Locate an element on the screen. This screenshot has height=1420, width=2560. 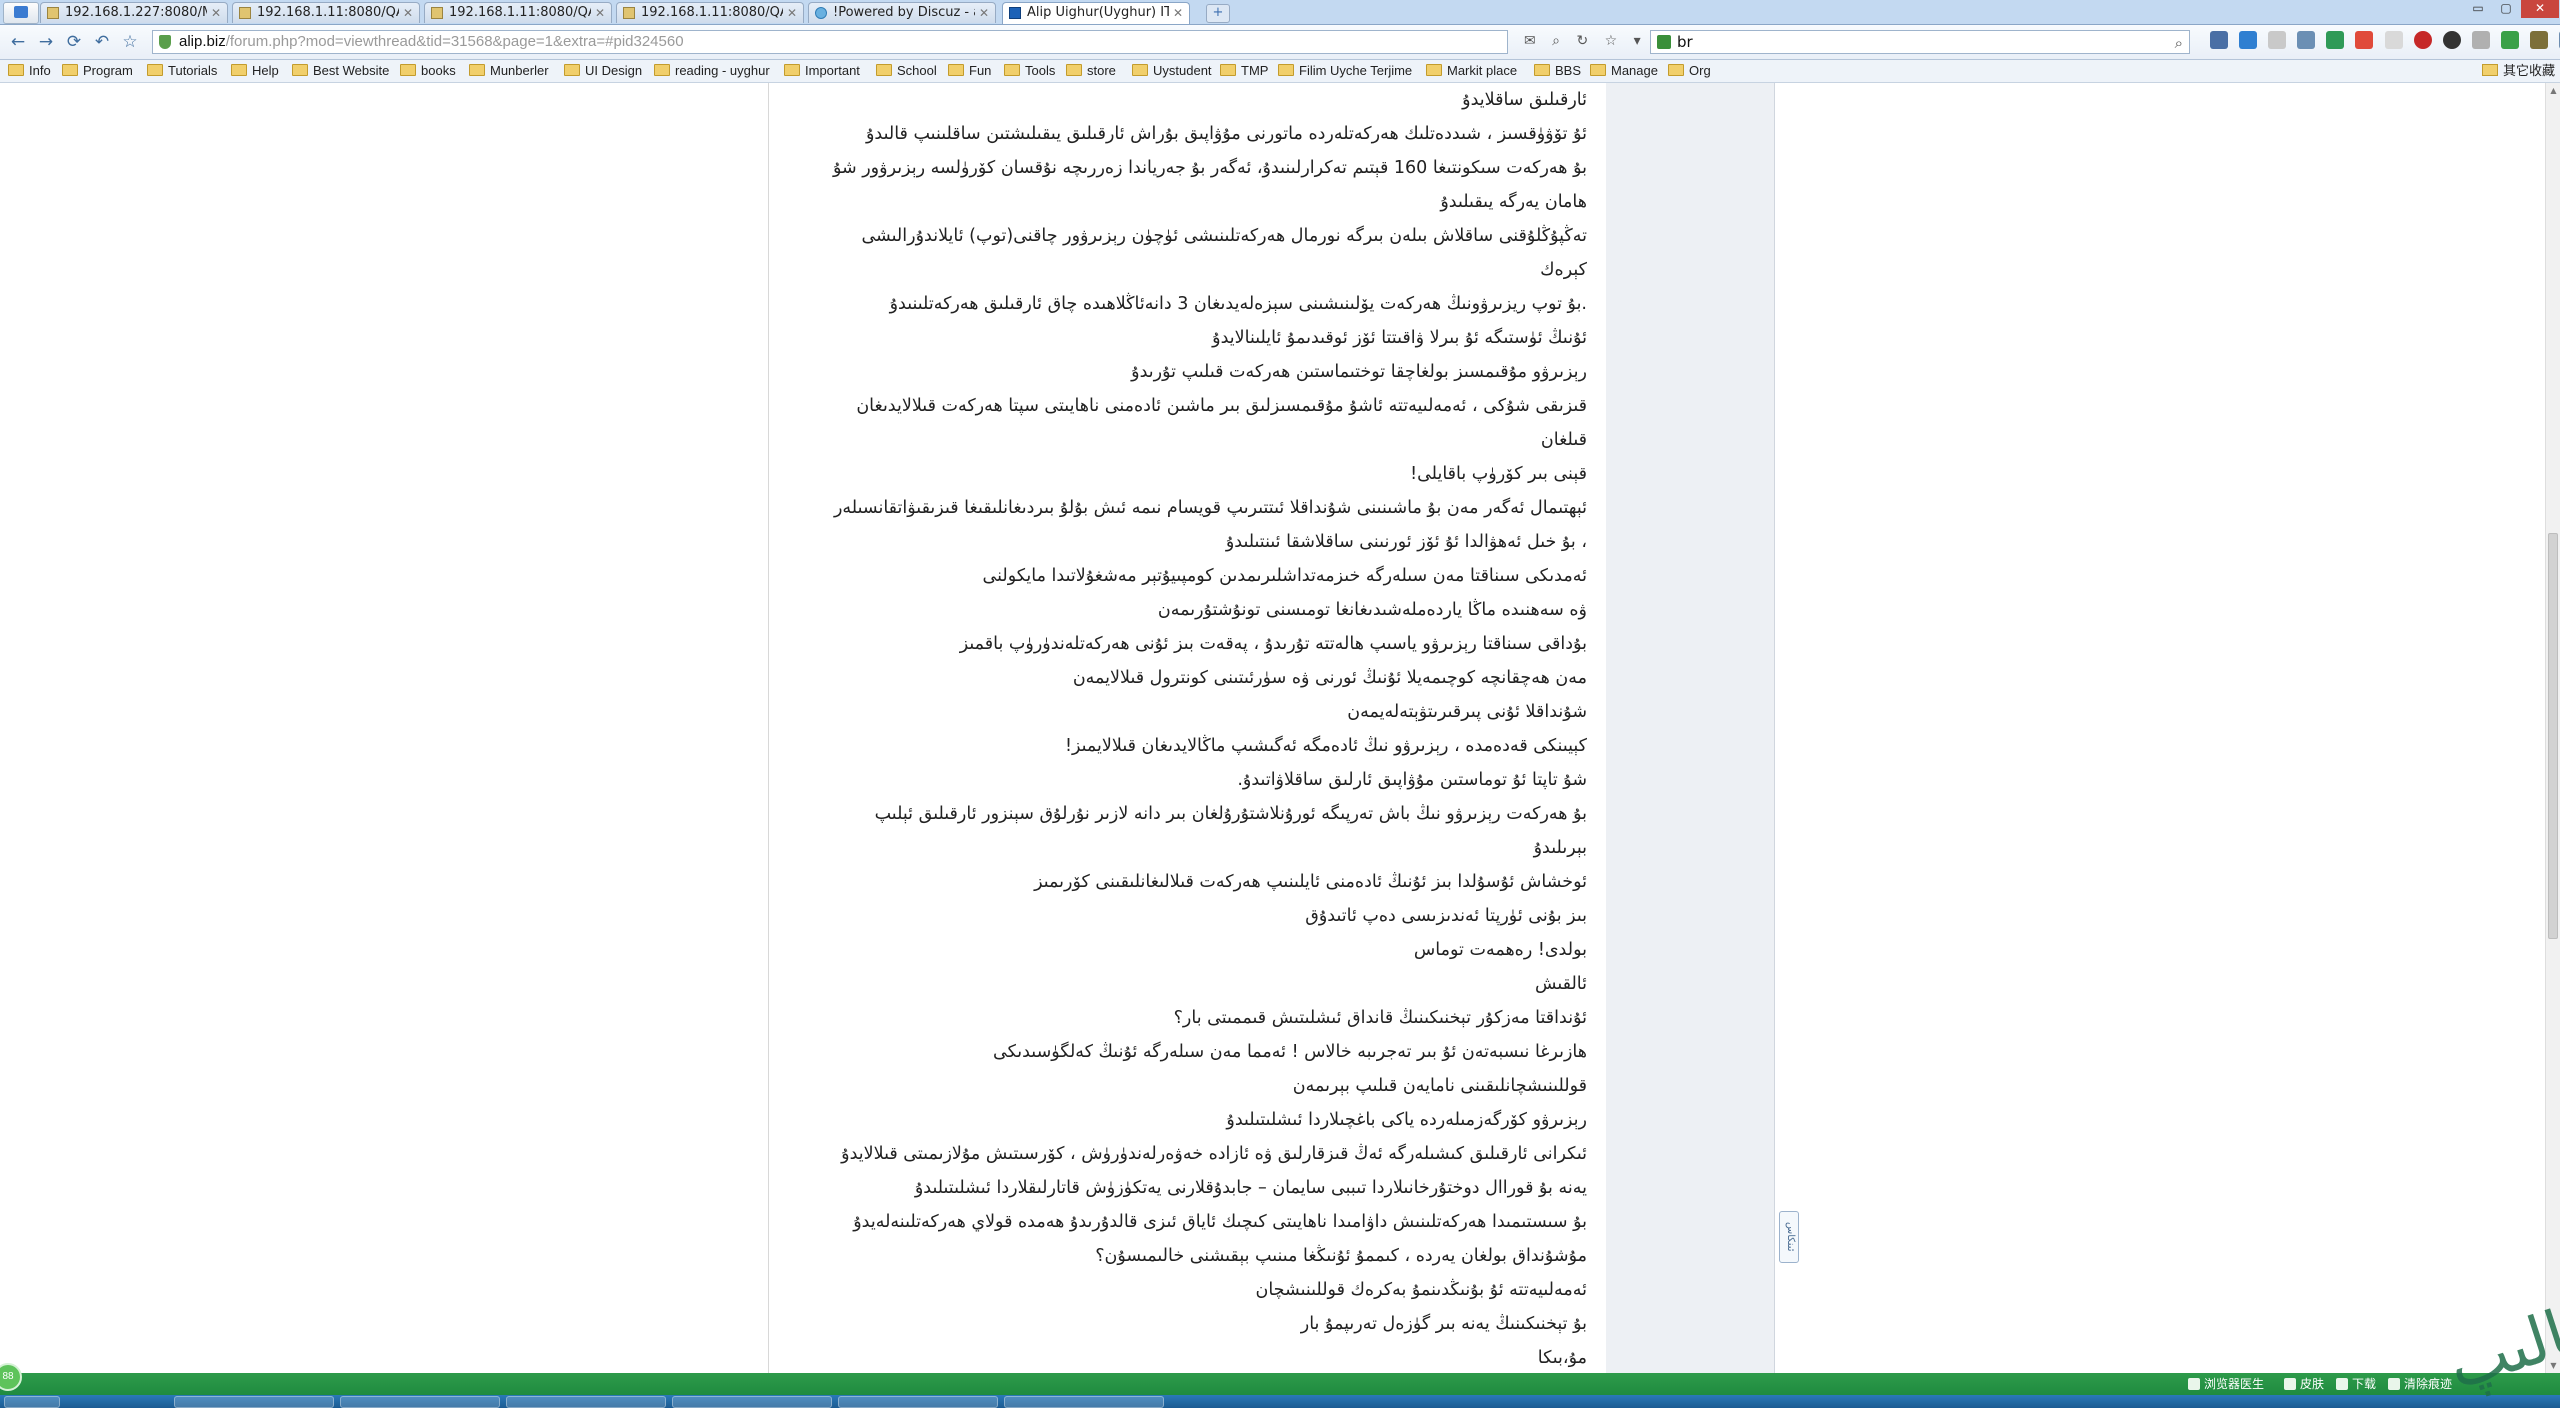
search-engine-icon is located at coordinates (1664, 42).